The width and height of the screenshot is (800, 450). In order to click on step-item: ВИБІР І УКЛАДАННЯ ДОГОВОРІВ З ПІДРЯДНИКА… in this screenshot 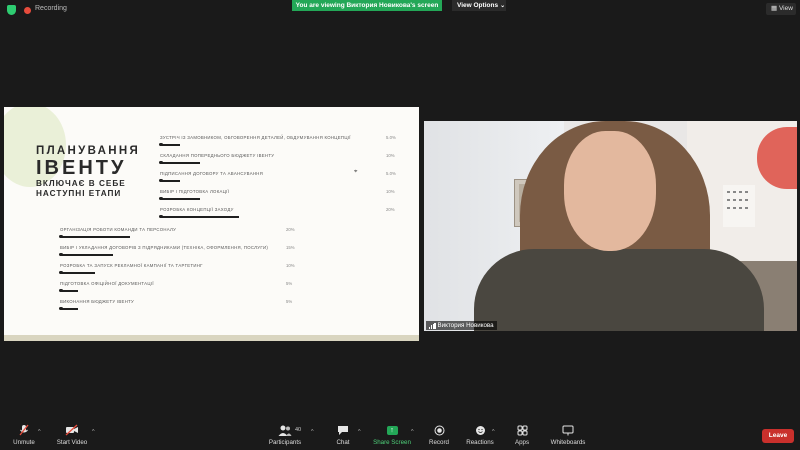, I will do `click(182, 251)`.